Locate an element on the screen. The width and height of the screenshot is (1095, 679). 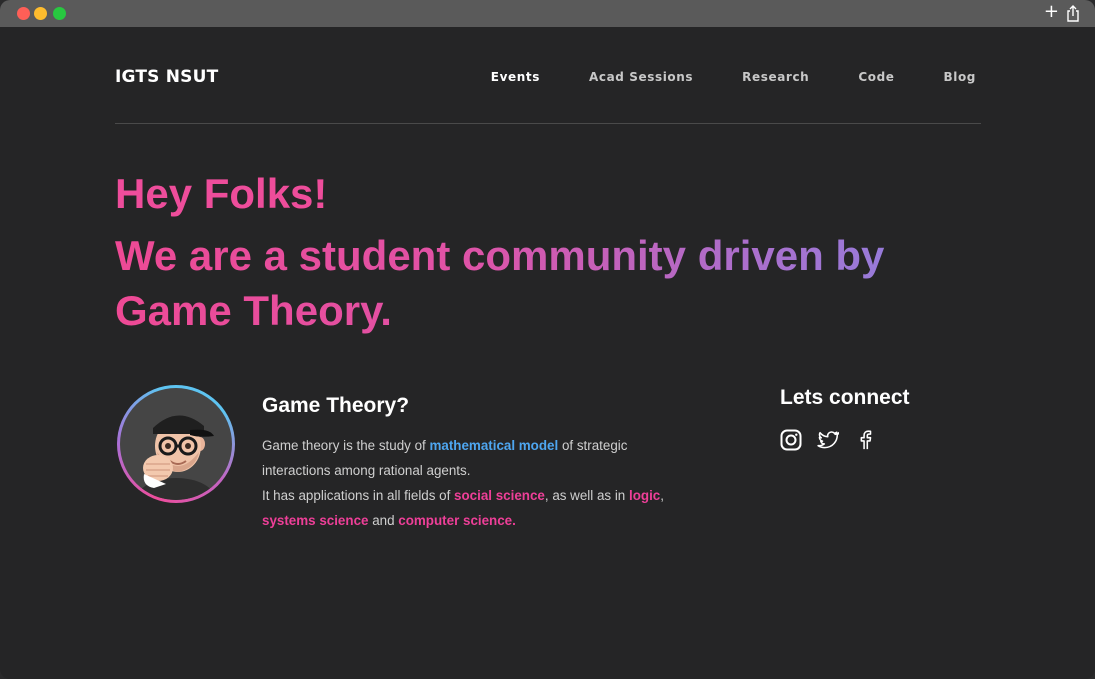
new-tab-plus-icon: + is located at coordinates (1051, 12).